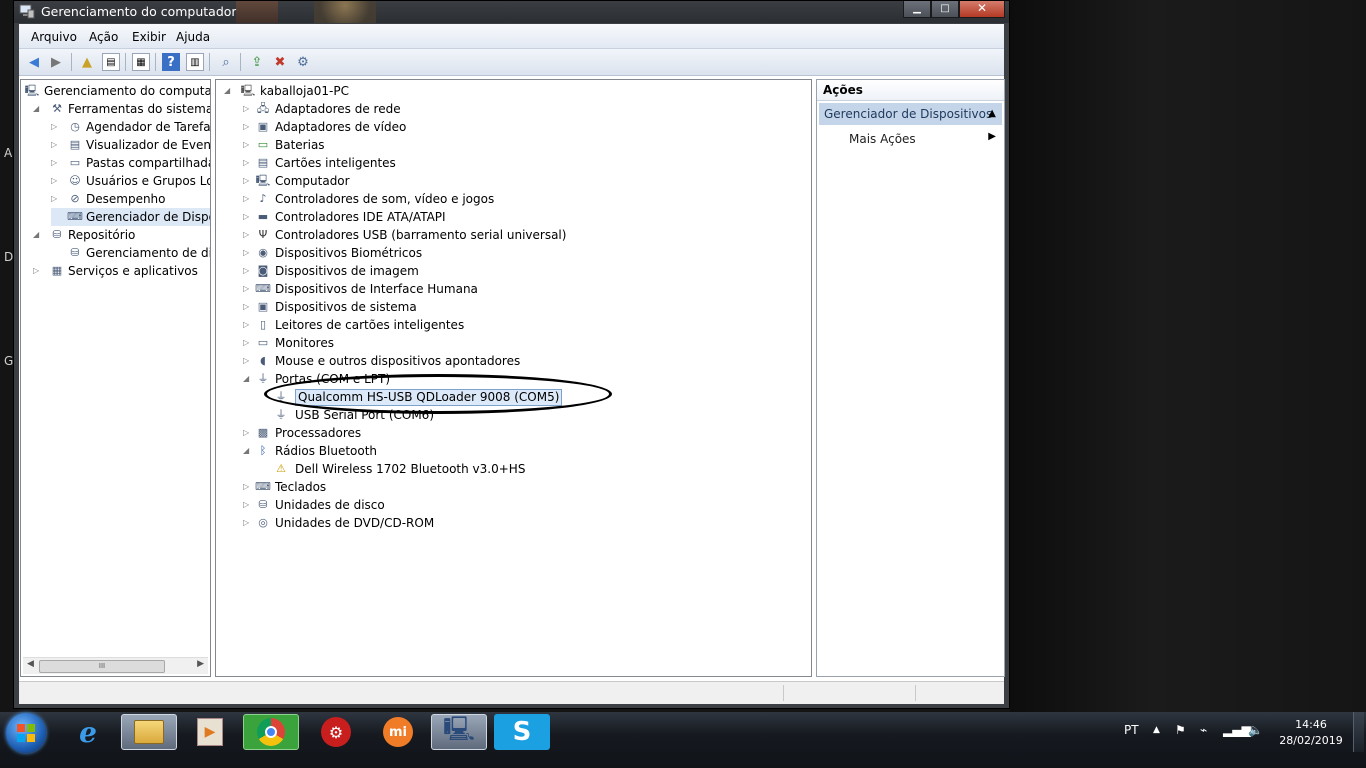 This screenshot has height=768, width=1366. I want to click on device-label: Dispositivos Biométricos, so click(349, 253).